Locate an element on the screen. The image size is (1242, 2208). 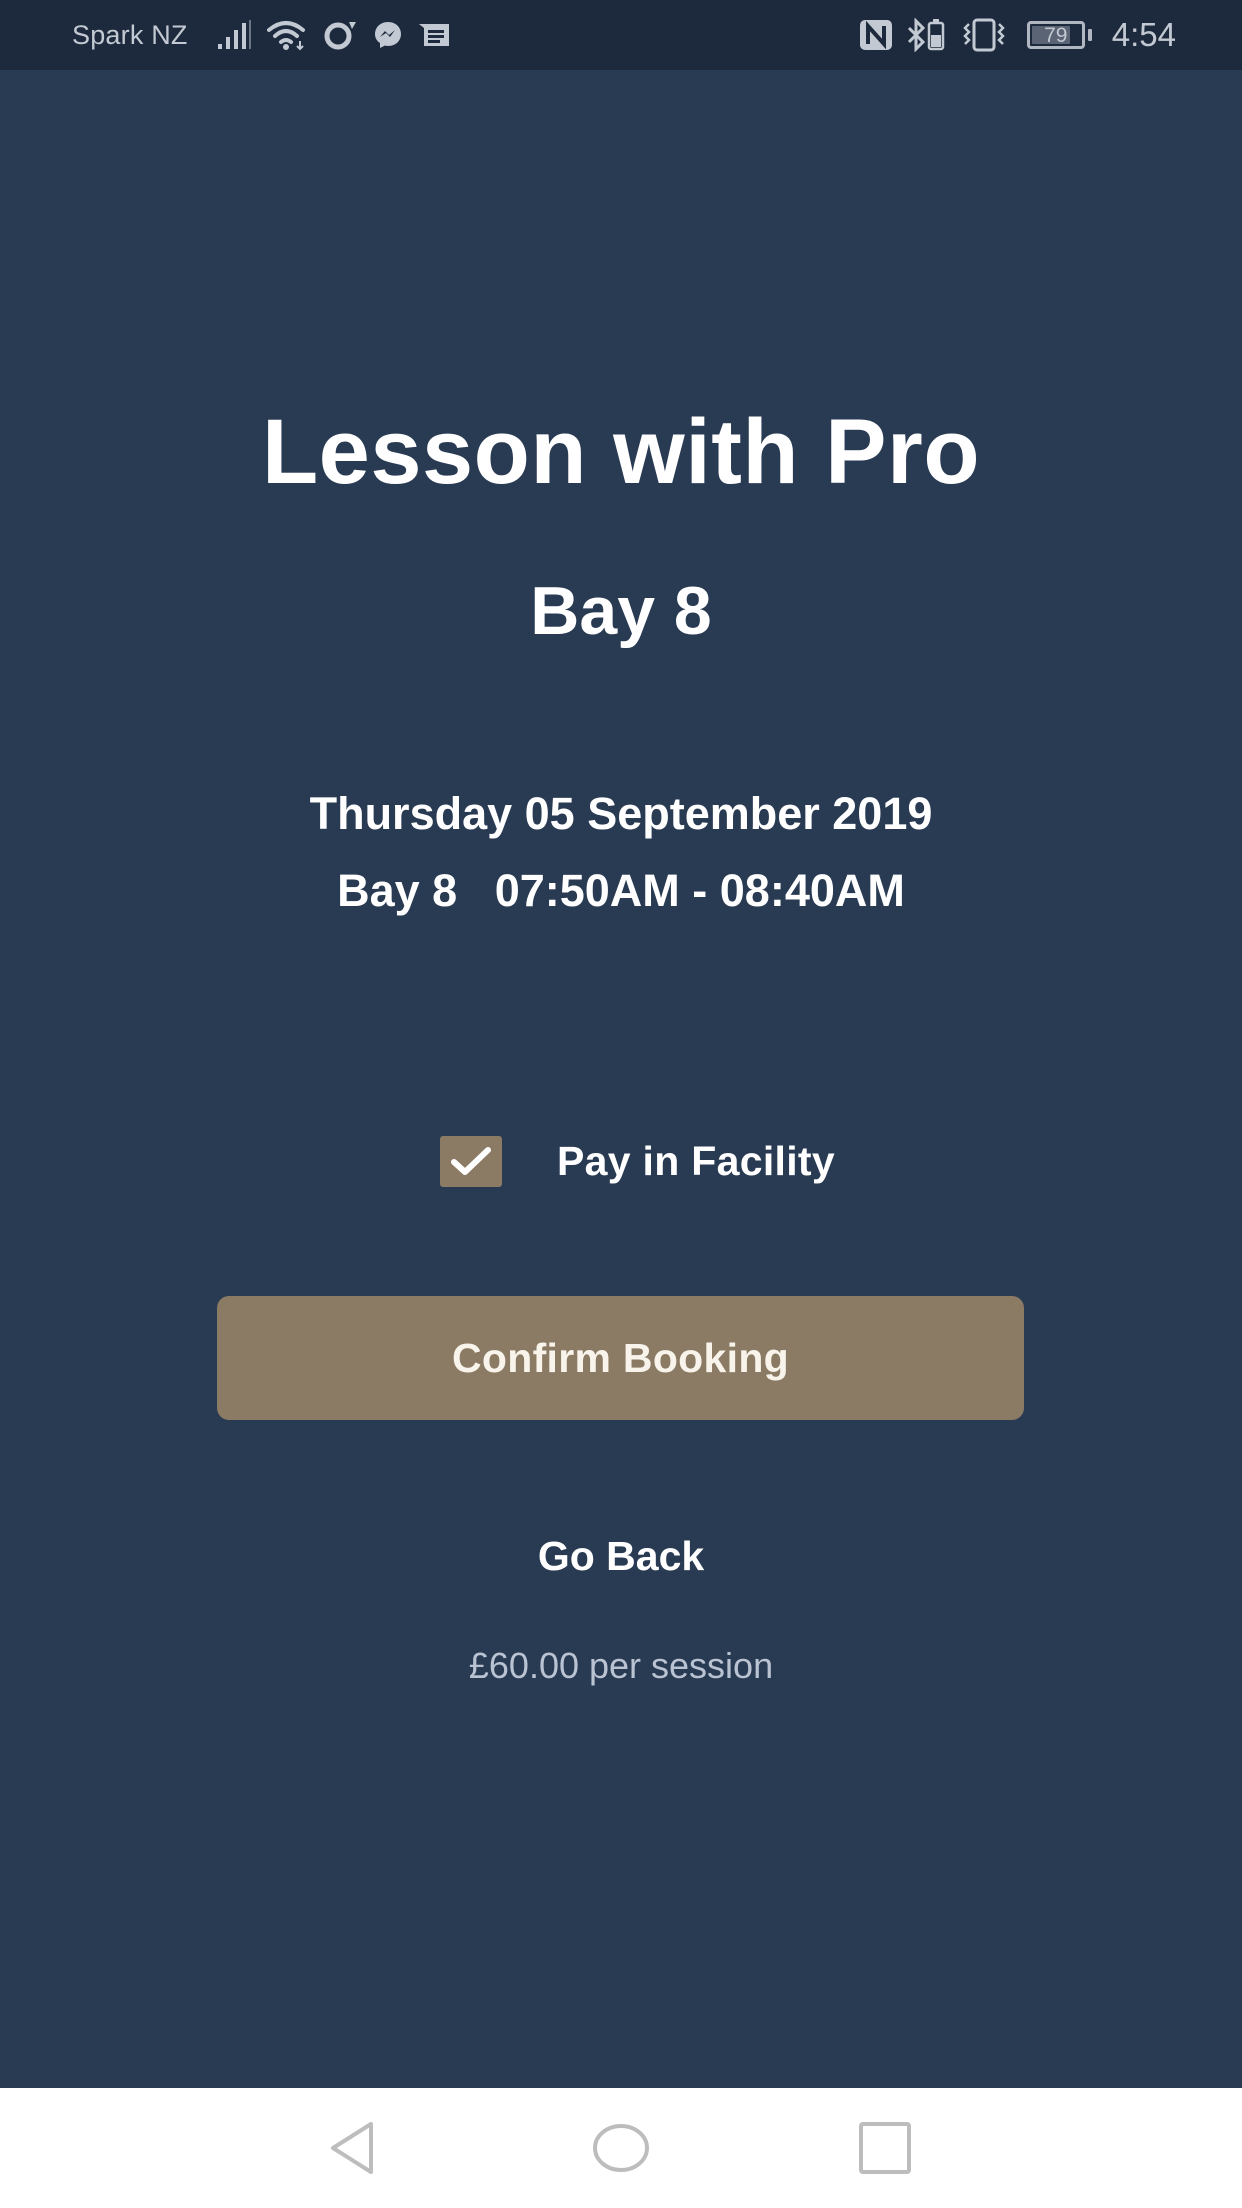
checkmark-icon is located at coordinates (471, 1161).